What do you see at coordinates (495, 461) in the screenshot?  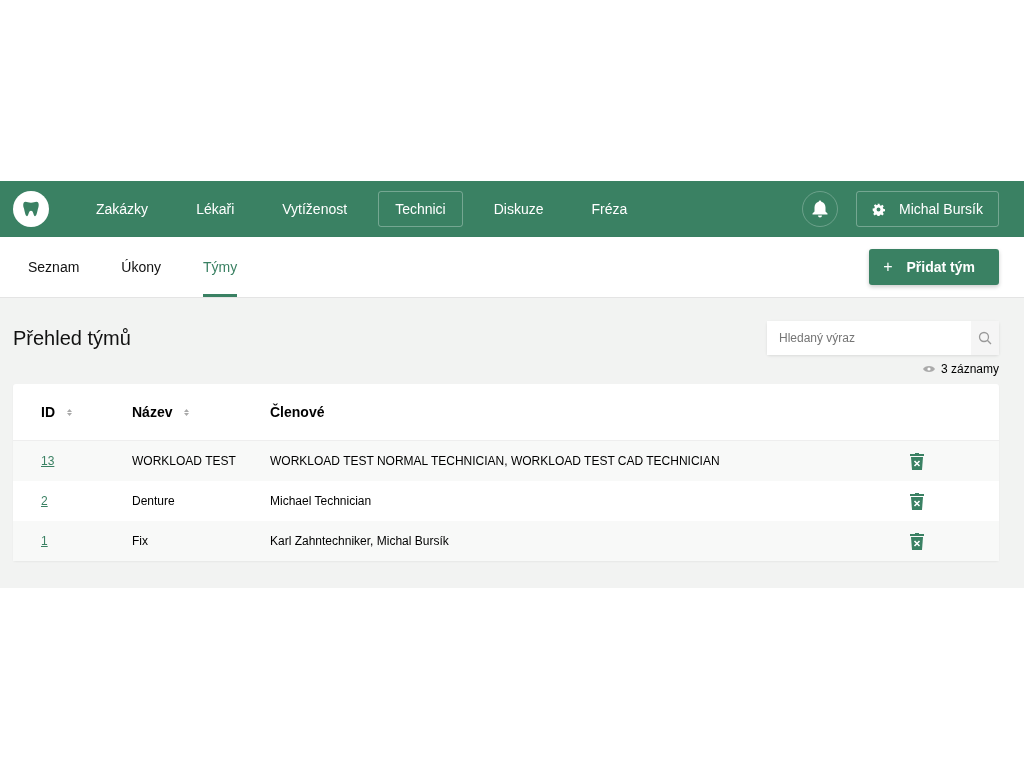 I see `table-cell: WORKLOAD TEST NORMAL TECHNICIAN, WORKLOAD TEST CAD TECHNICIAN` at bounding box center [495, 461].